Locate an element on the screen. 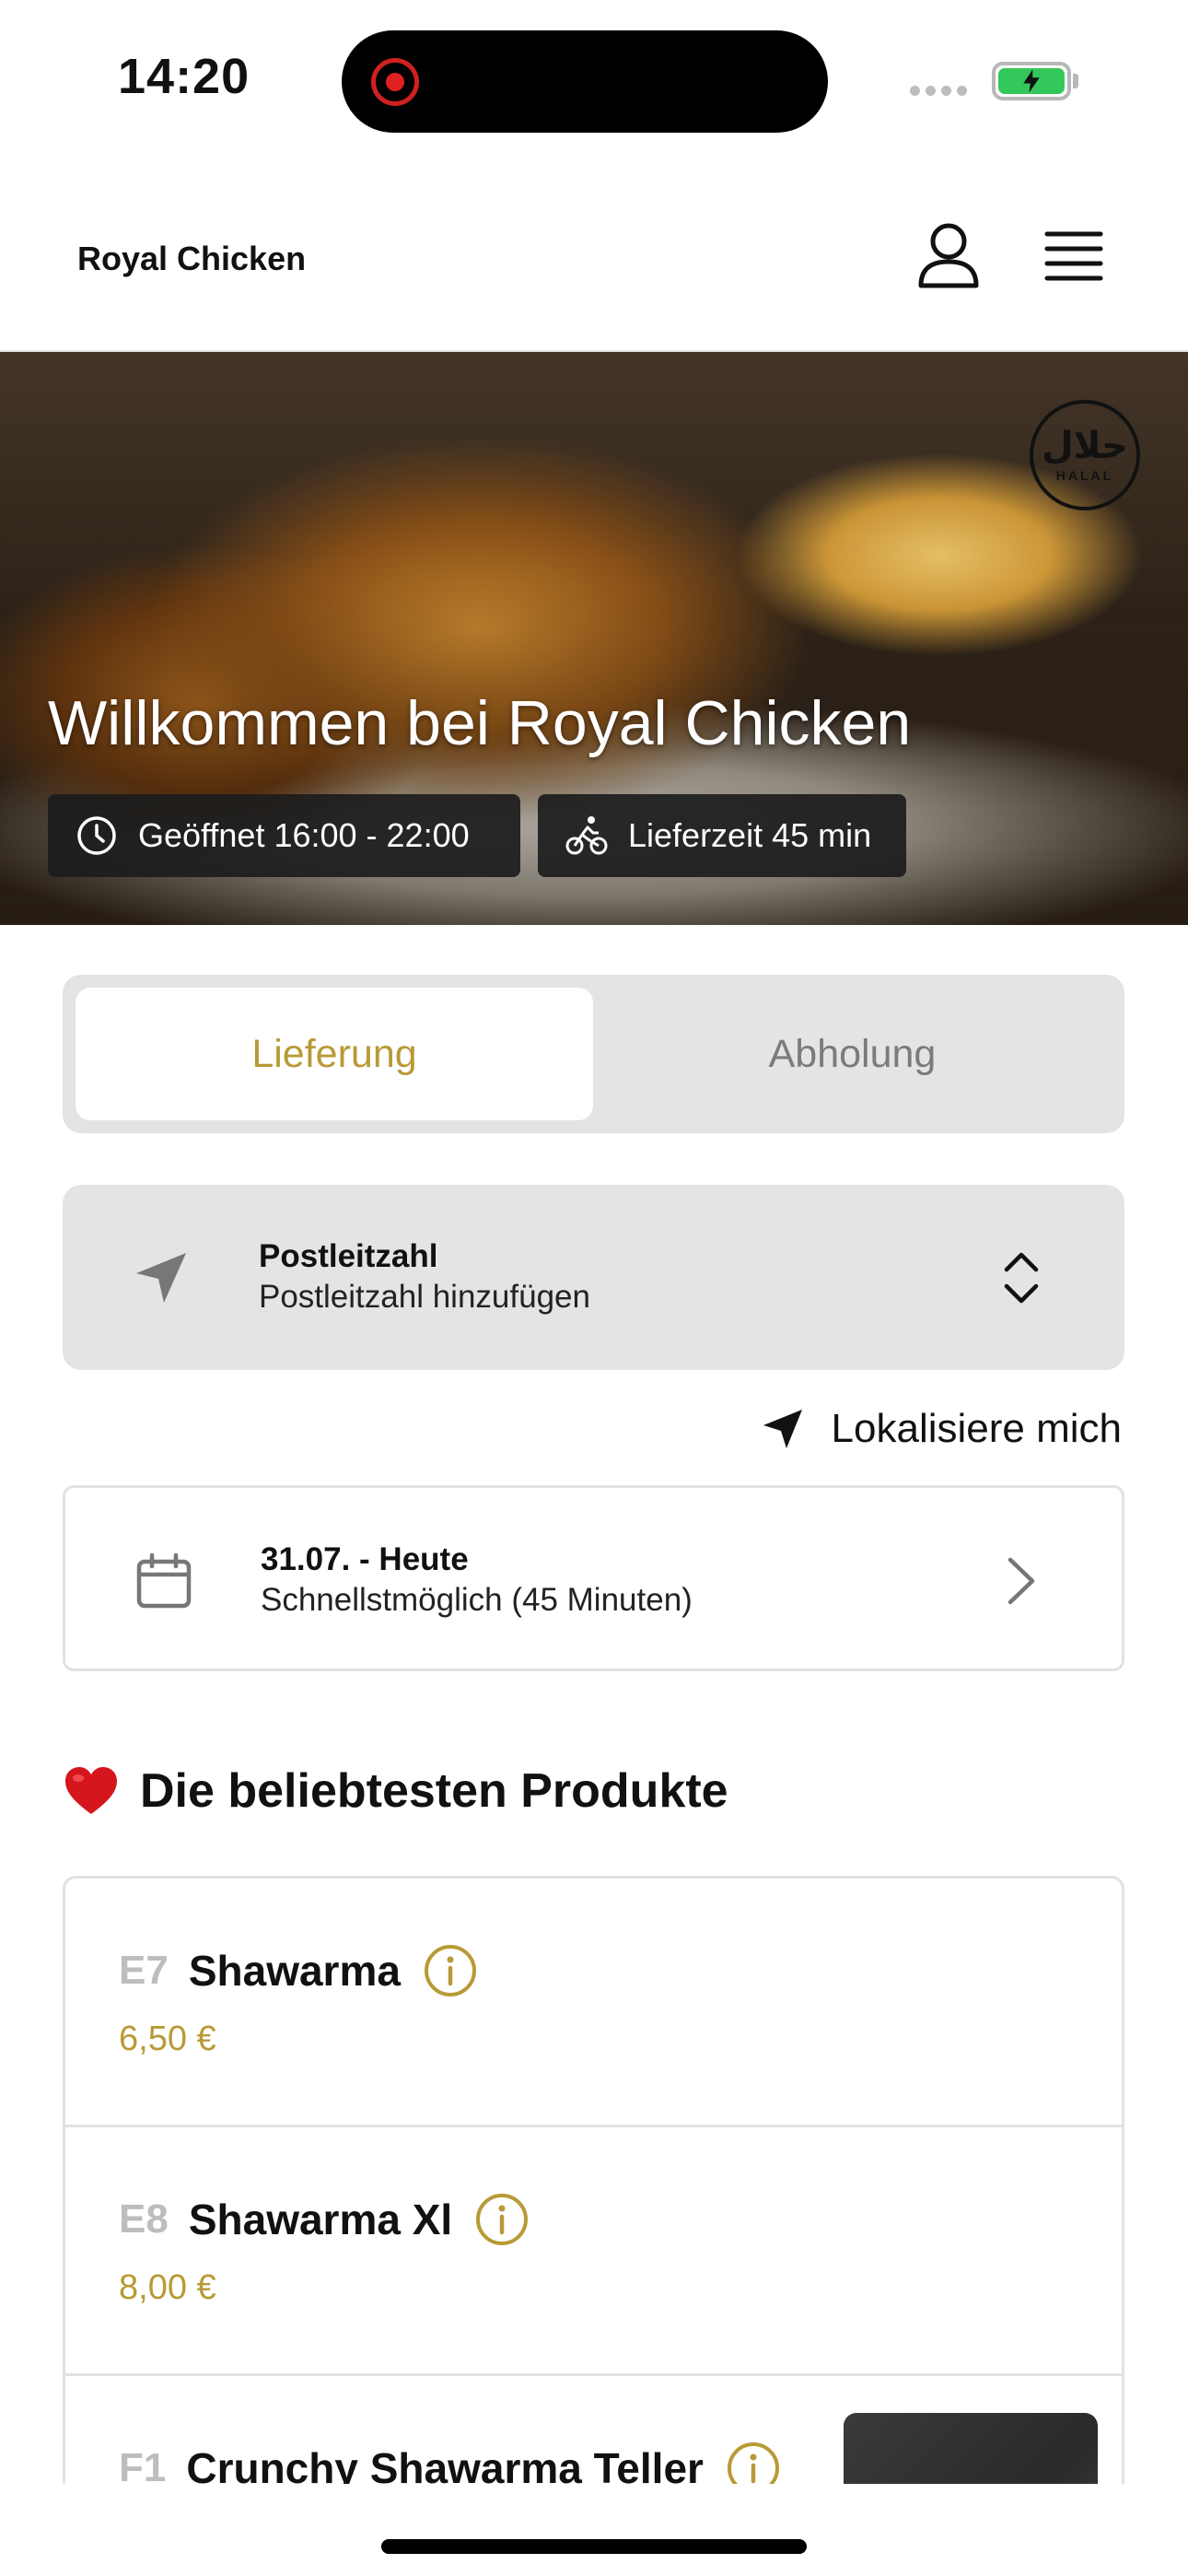  product-header: E8 Shawarma Xl is located at coordinates (324, 2219).